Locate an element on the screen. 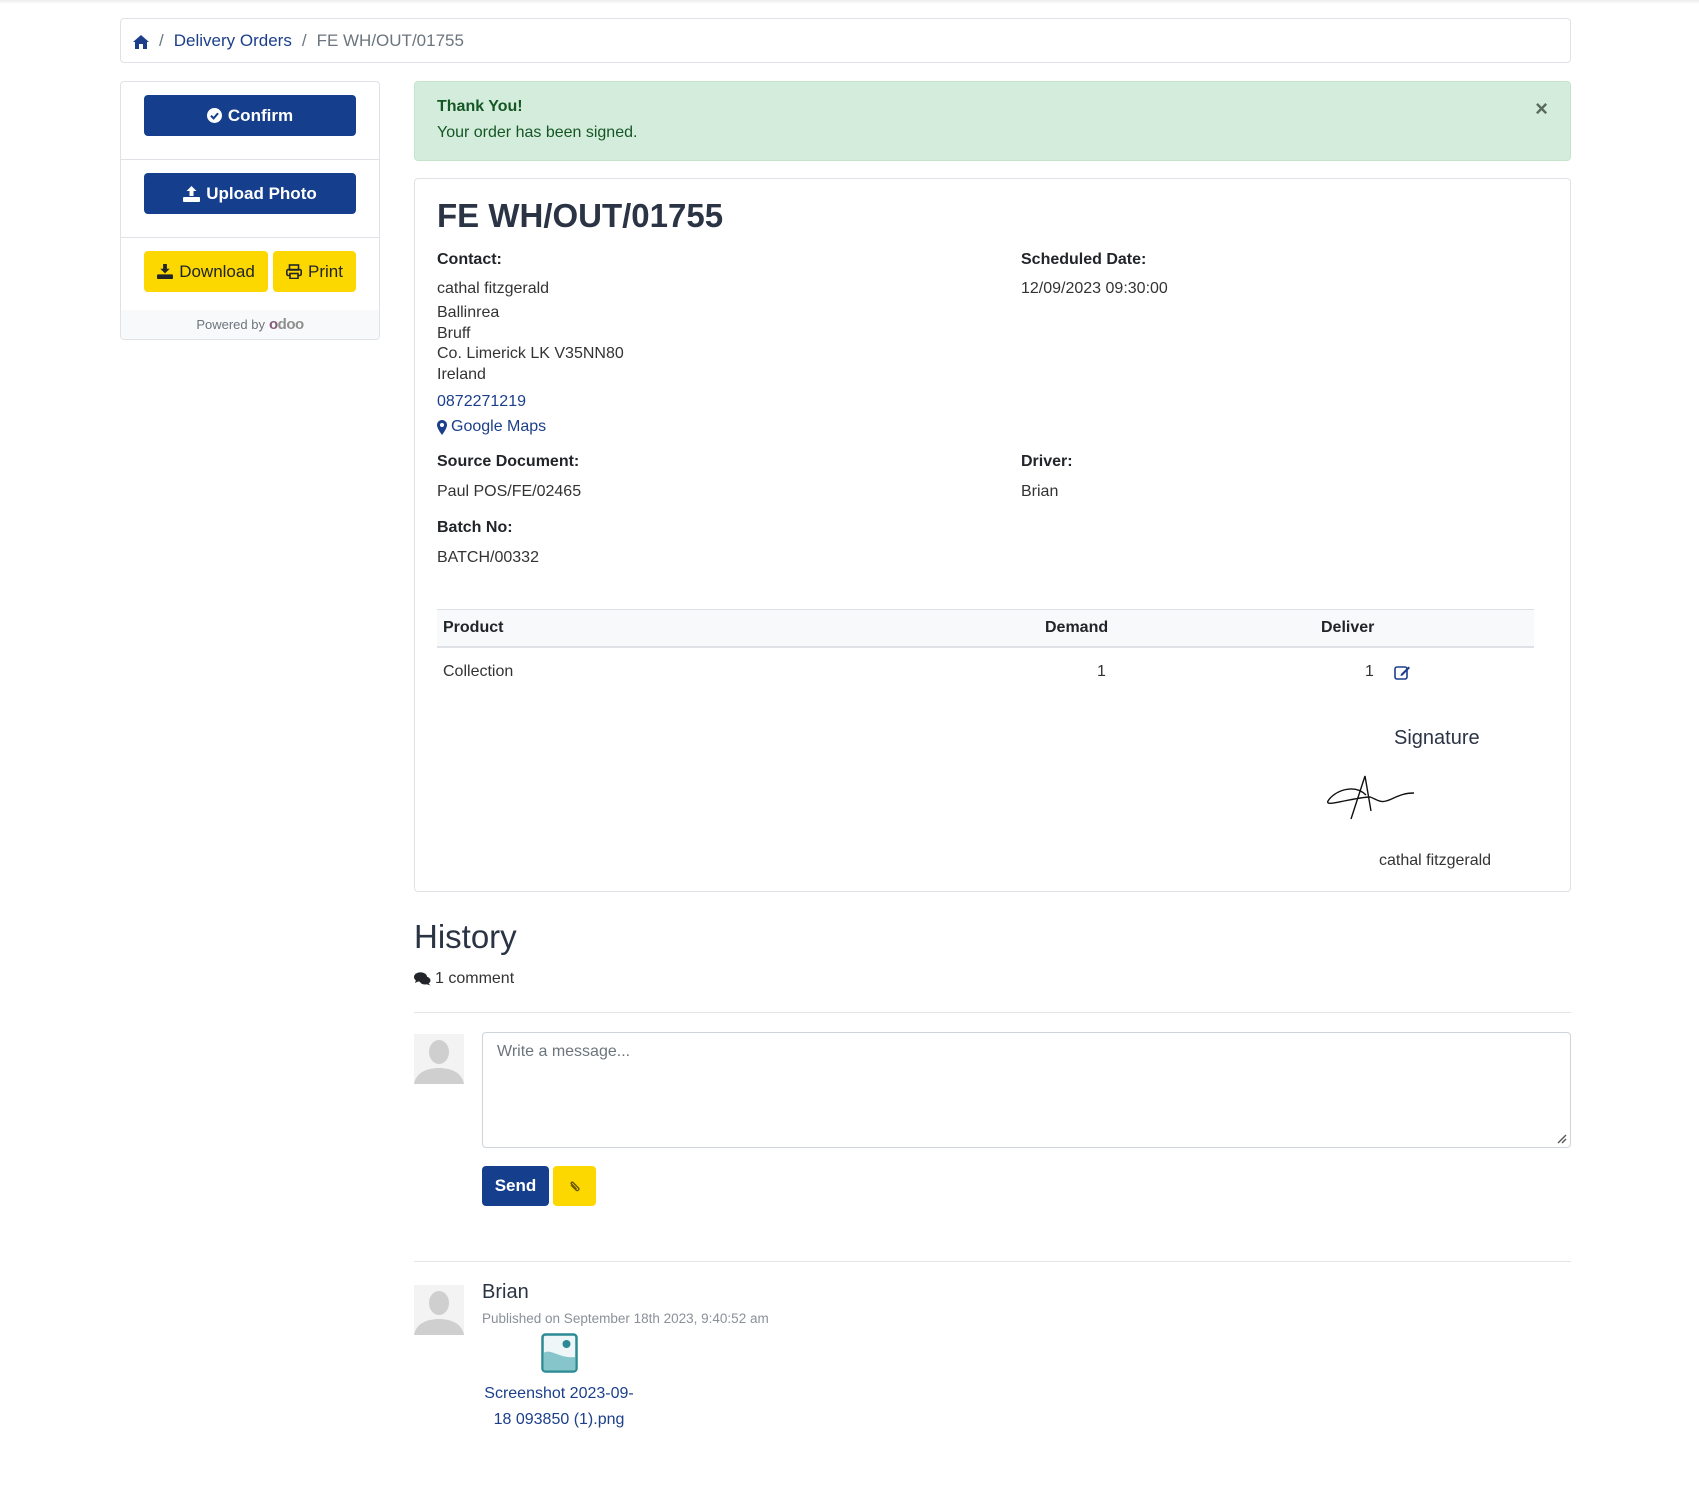 This screenshot has width=1699, height=1510. top-shadow is located at coordinates (849, 2).